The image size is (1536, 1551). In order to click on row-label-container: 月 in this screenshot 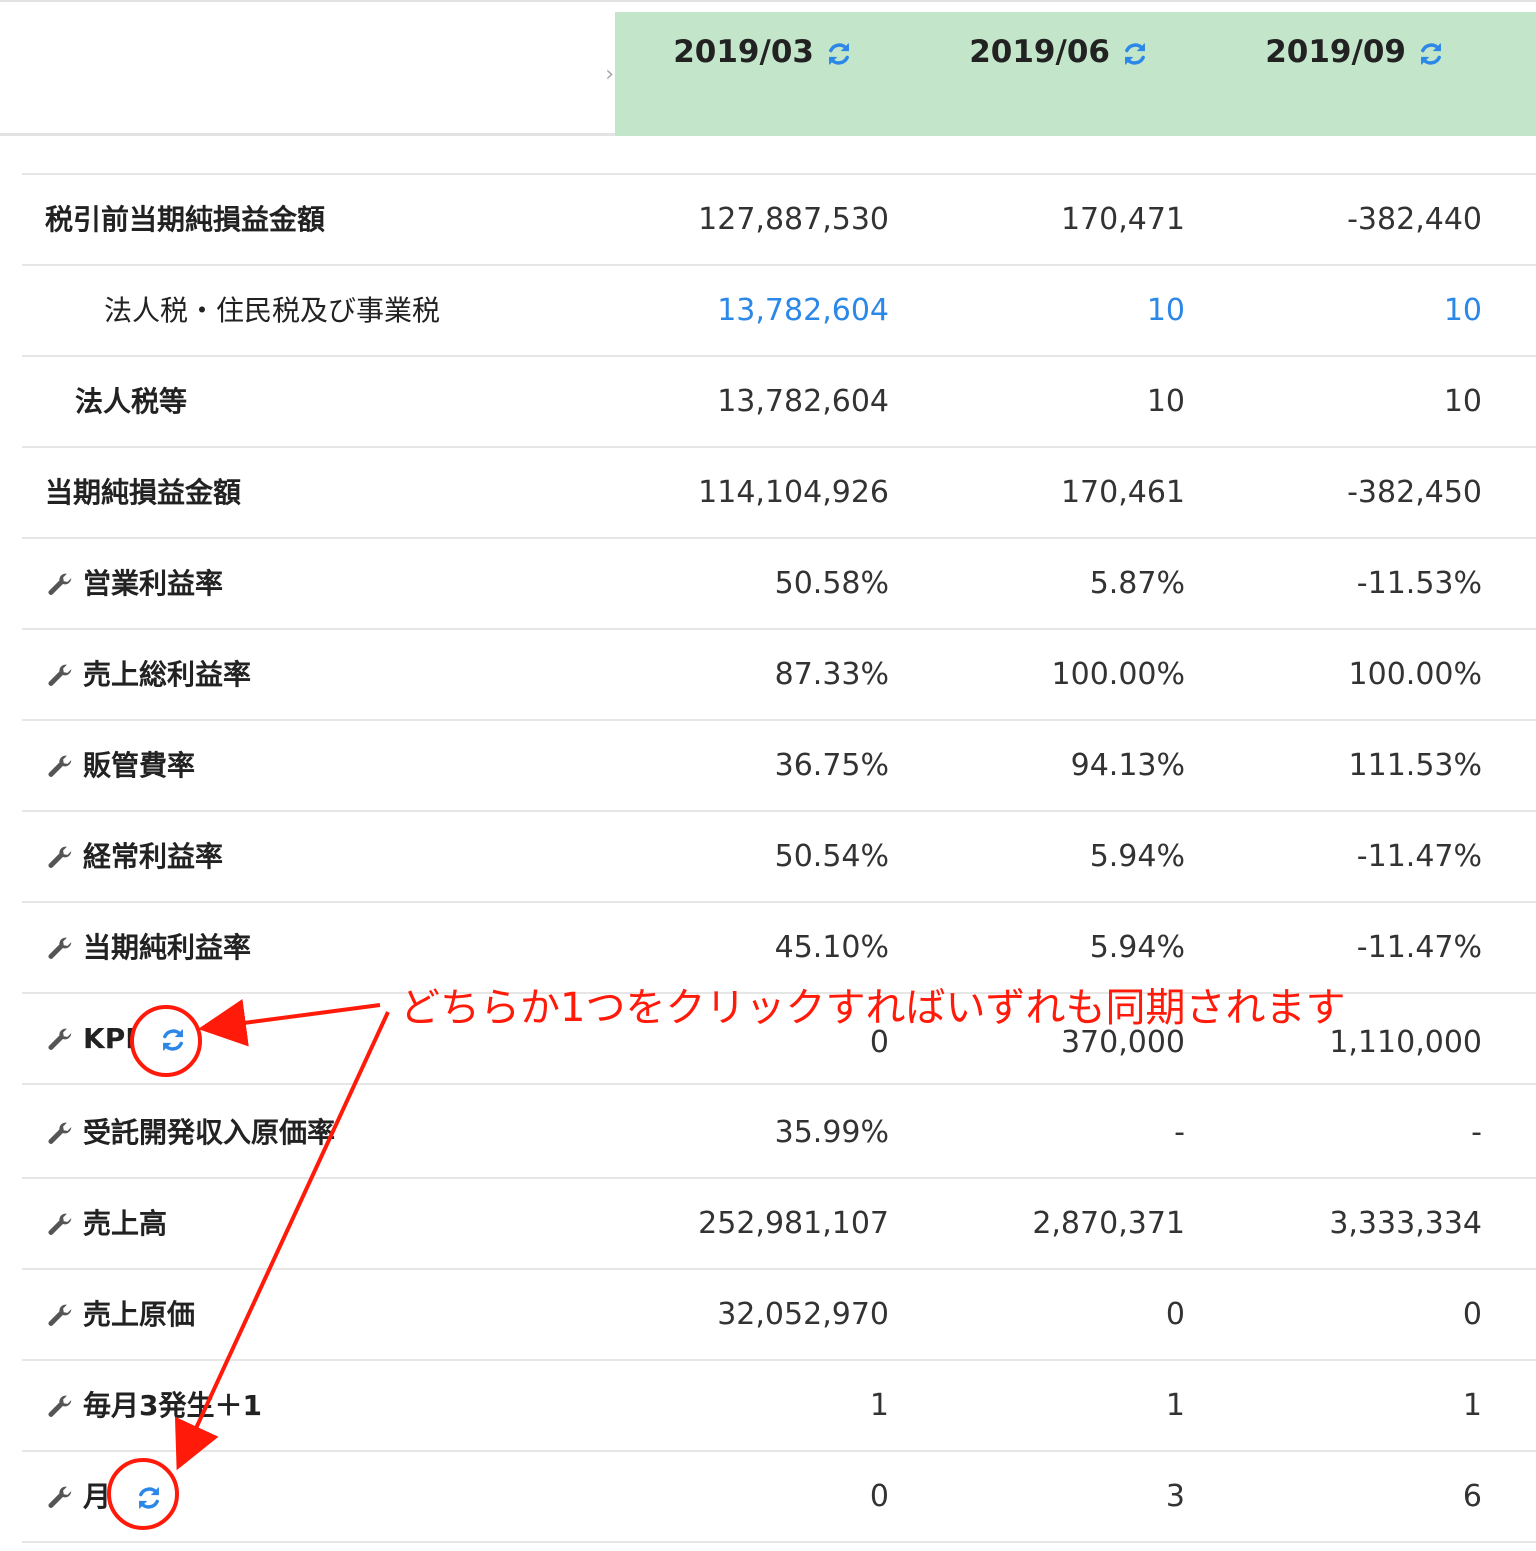, I will do `click(92, 1496)`.